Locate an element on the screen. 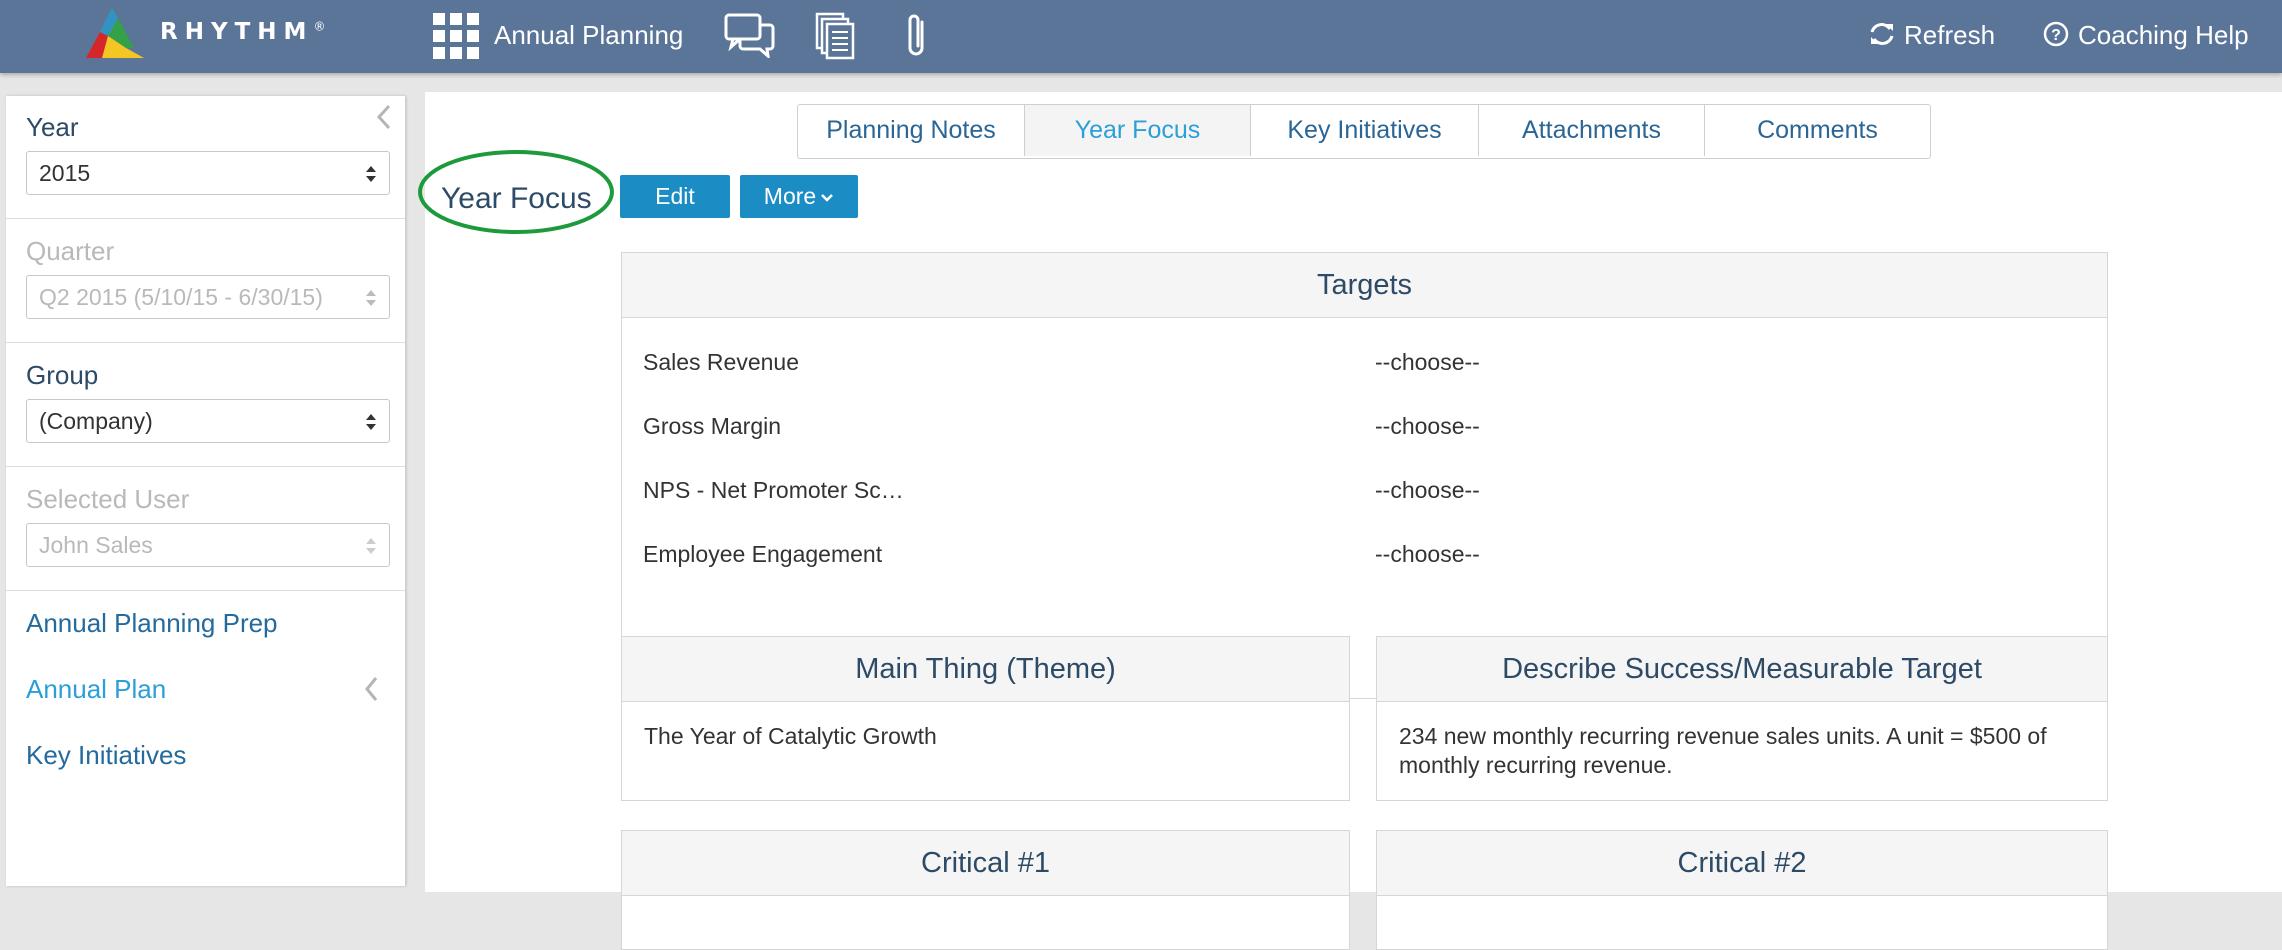  main-thing-text: The Year of Catalytic Growth is located at coordinates (790, 736).